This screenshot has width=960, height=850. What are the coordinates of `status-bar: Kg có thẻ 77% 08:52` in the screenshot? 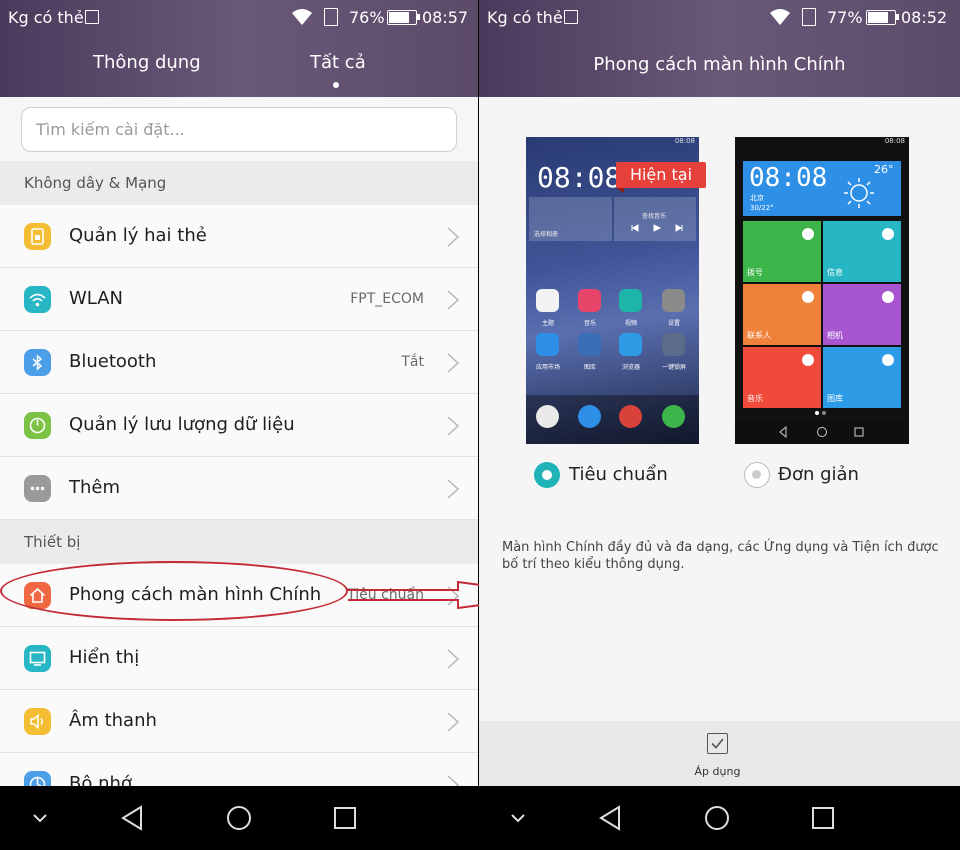 It's located at (719, 18).